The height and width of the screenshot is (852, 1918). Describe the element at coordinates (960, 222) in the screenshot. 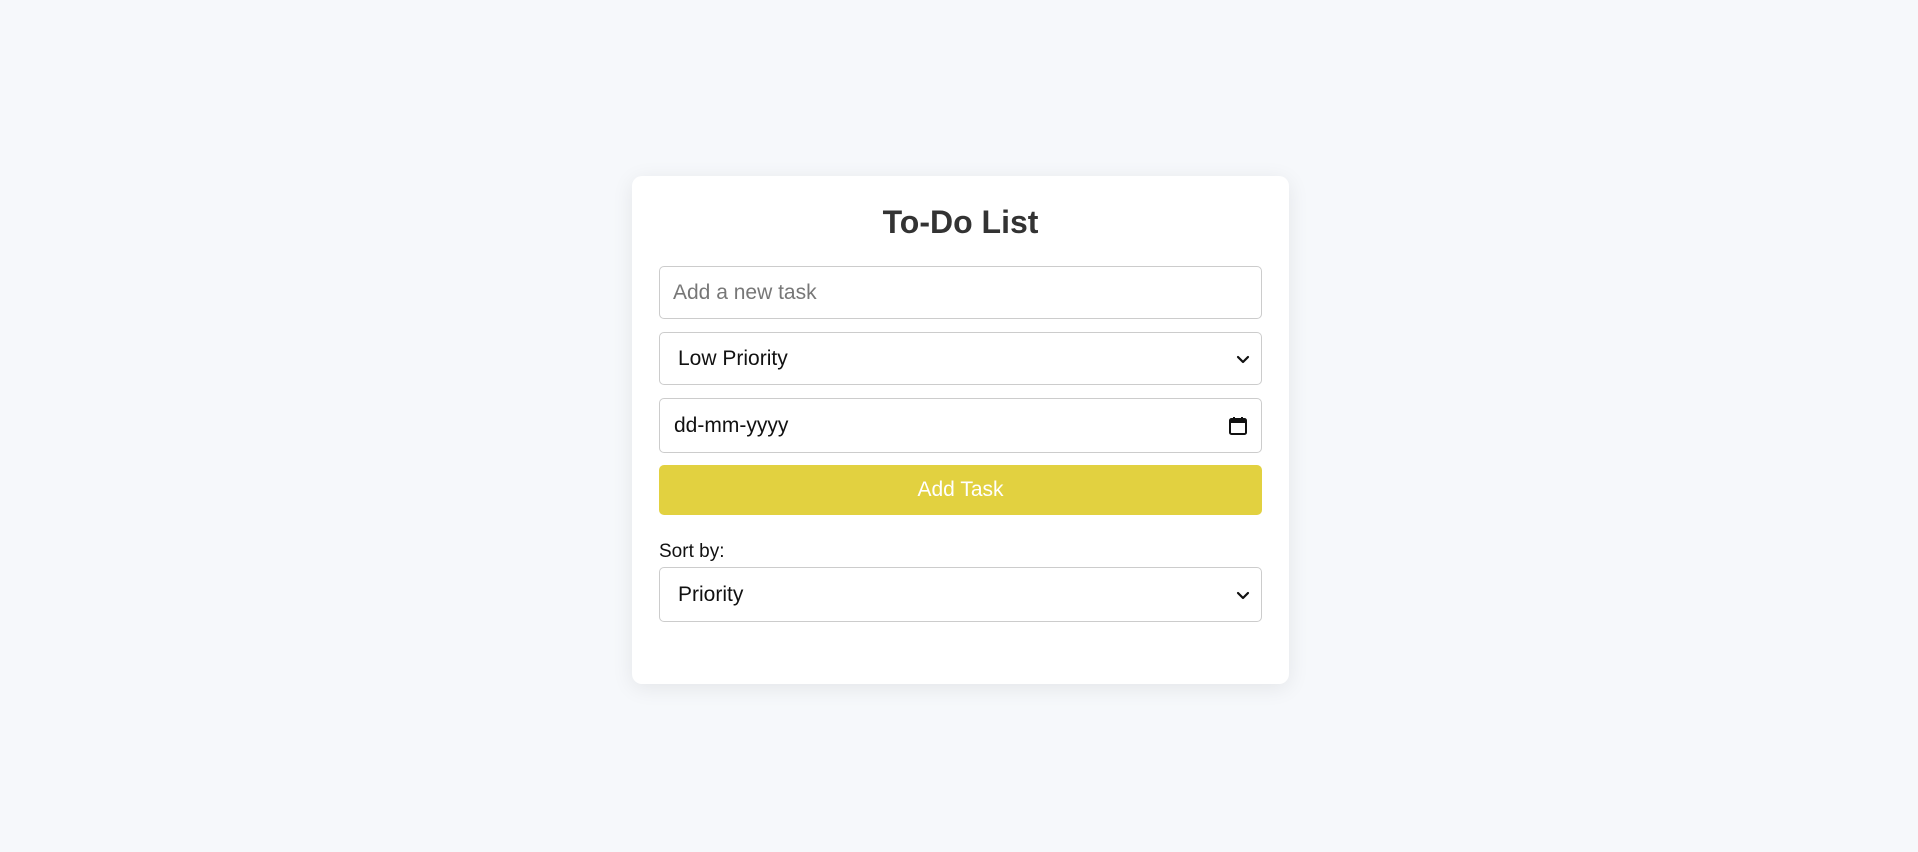

I see `page-title: To-Do List` at that location.